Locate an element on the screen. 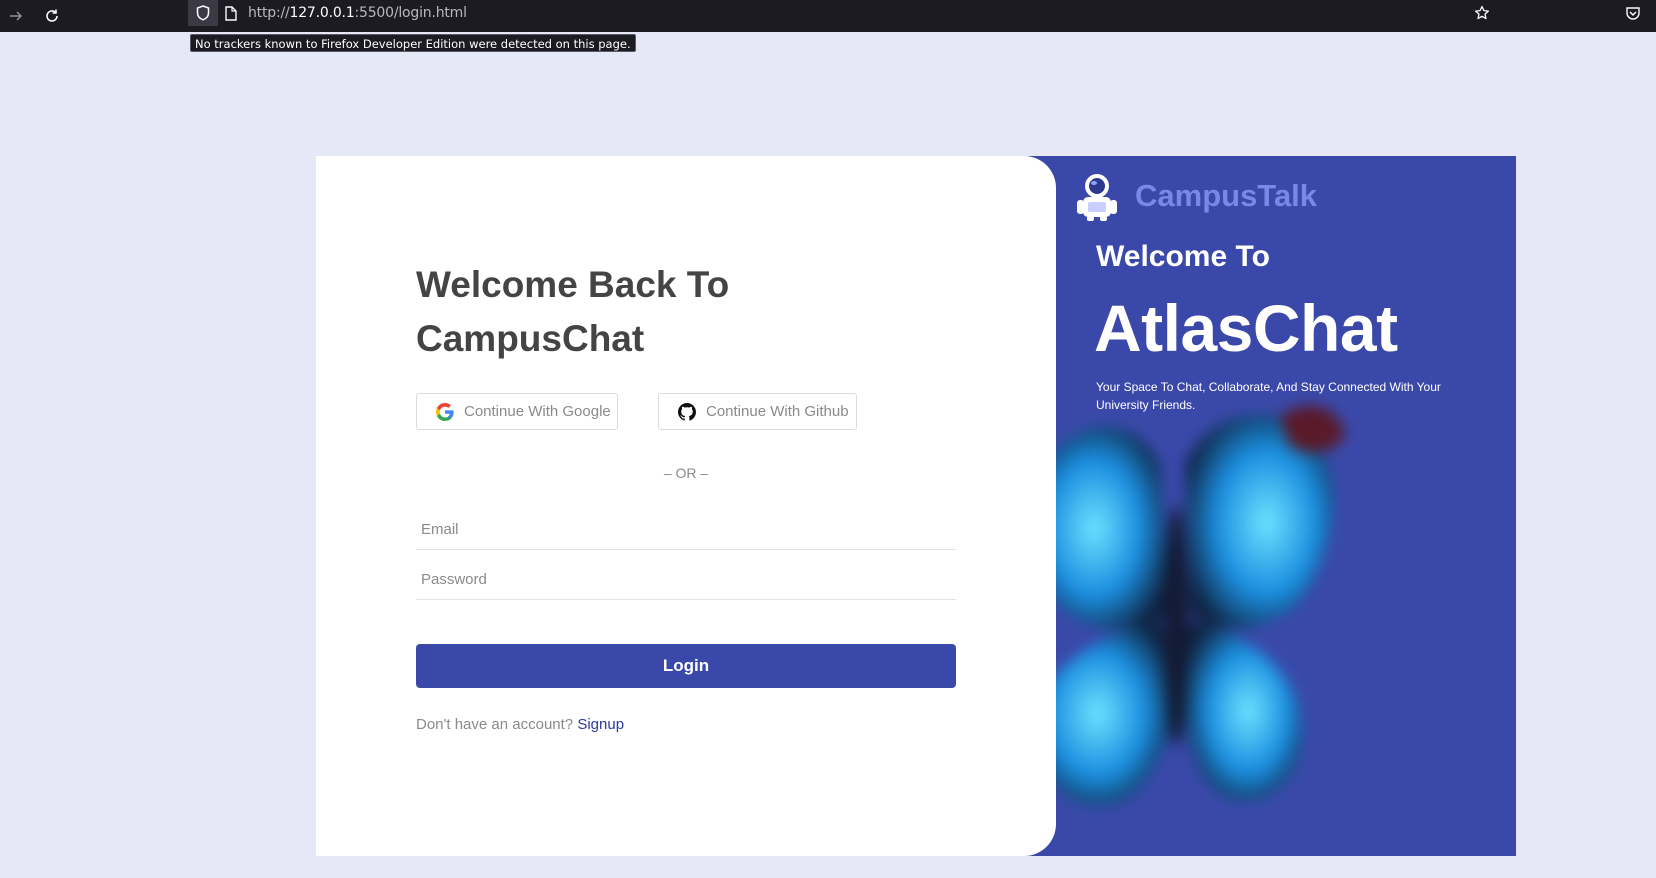 The height and width of the screenshot is (878, 1656). shield-icon is located at coordinates (203, 13).